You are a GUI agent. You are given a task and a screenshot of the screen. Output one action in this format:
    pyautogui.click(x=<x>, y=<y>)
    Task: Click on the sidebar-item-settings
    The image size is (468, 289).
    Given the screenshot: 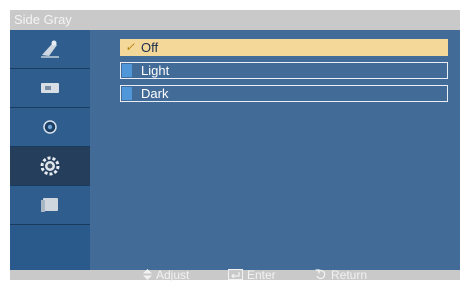 What is the action you would take?
    pyautogui.click(x=50, y=166)
    